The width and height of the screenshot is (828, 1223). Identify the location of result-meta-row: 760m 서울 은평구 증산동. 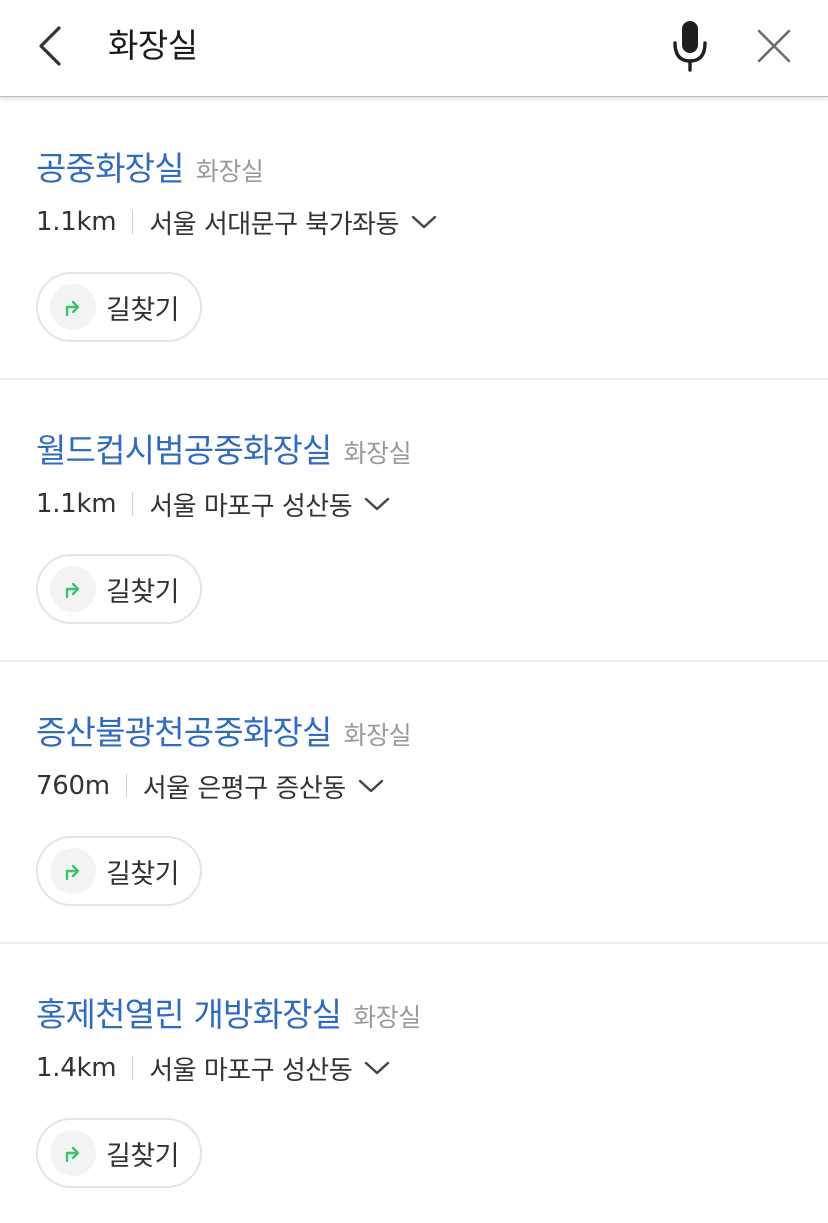
(210, 786).